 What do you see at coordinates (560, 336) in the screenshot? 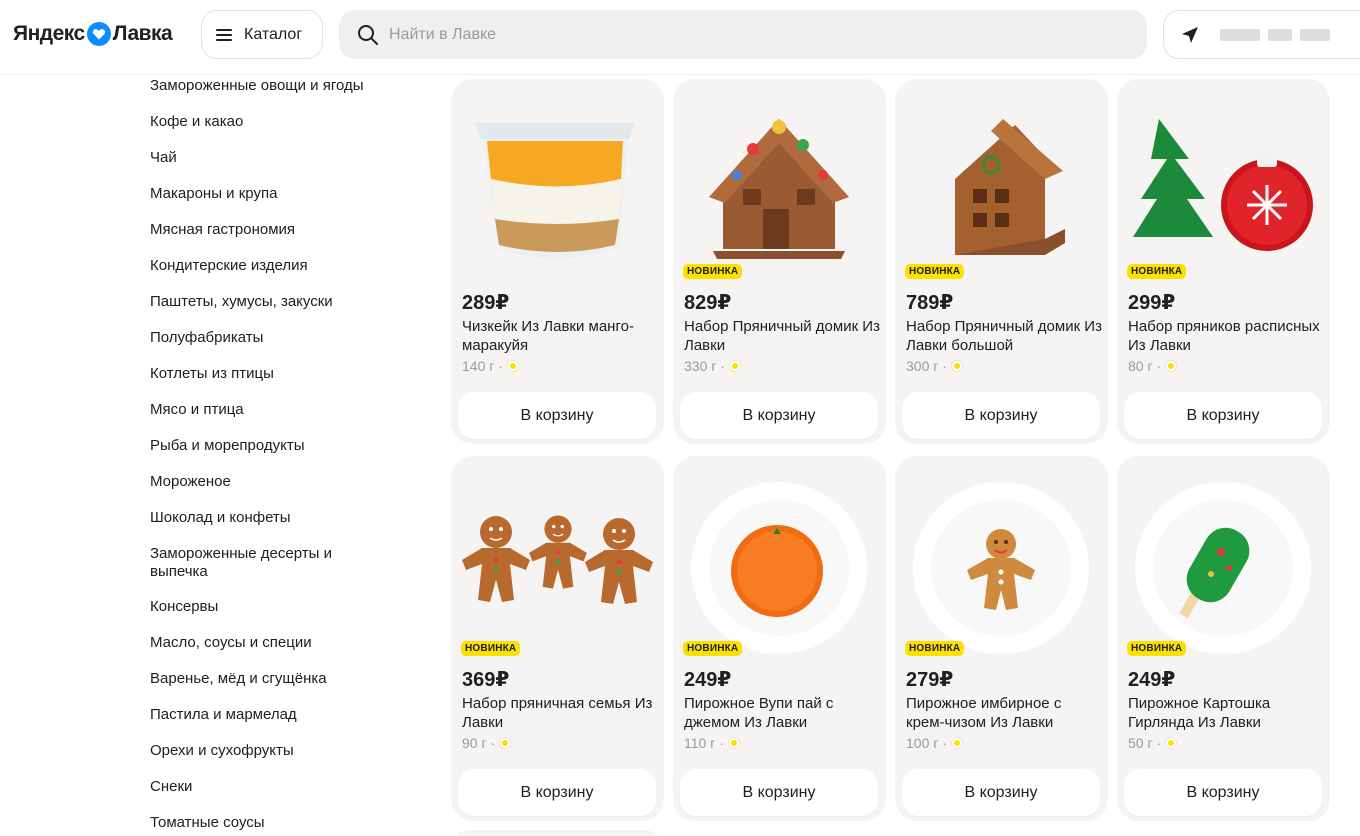
I see `product-name: Чизкейк Из Лавки манго-маракуйя` at bounding box center [560, 336].